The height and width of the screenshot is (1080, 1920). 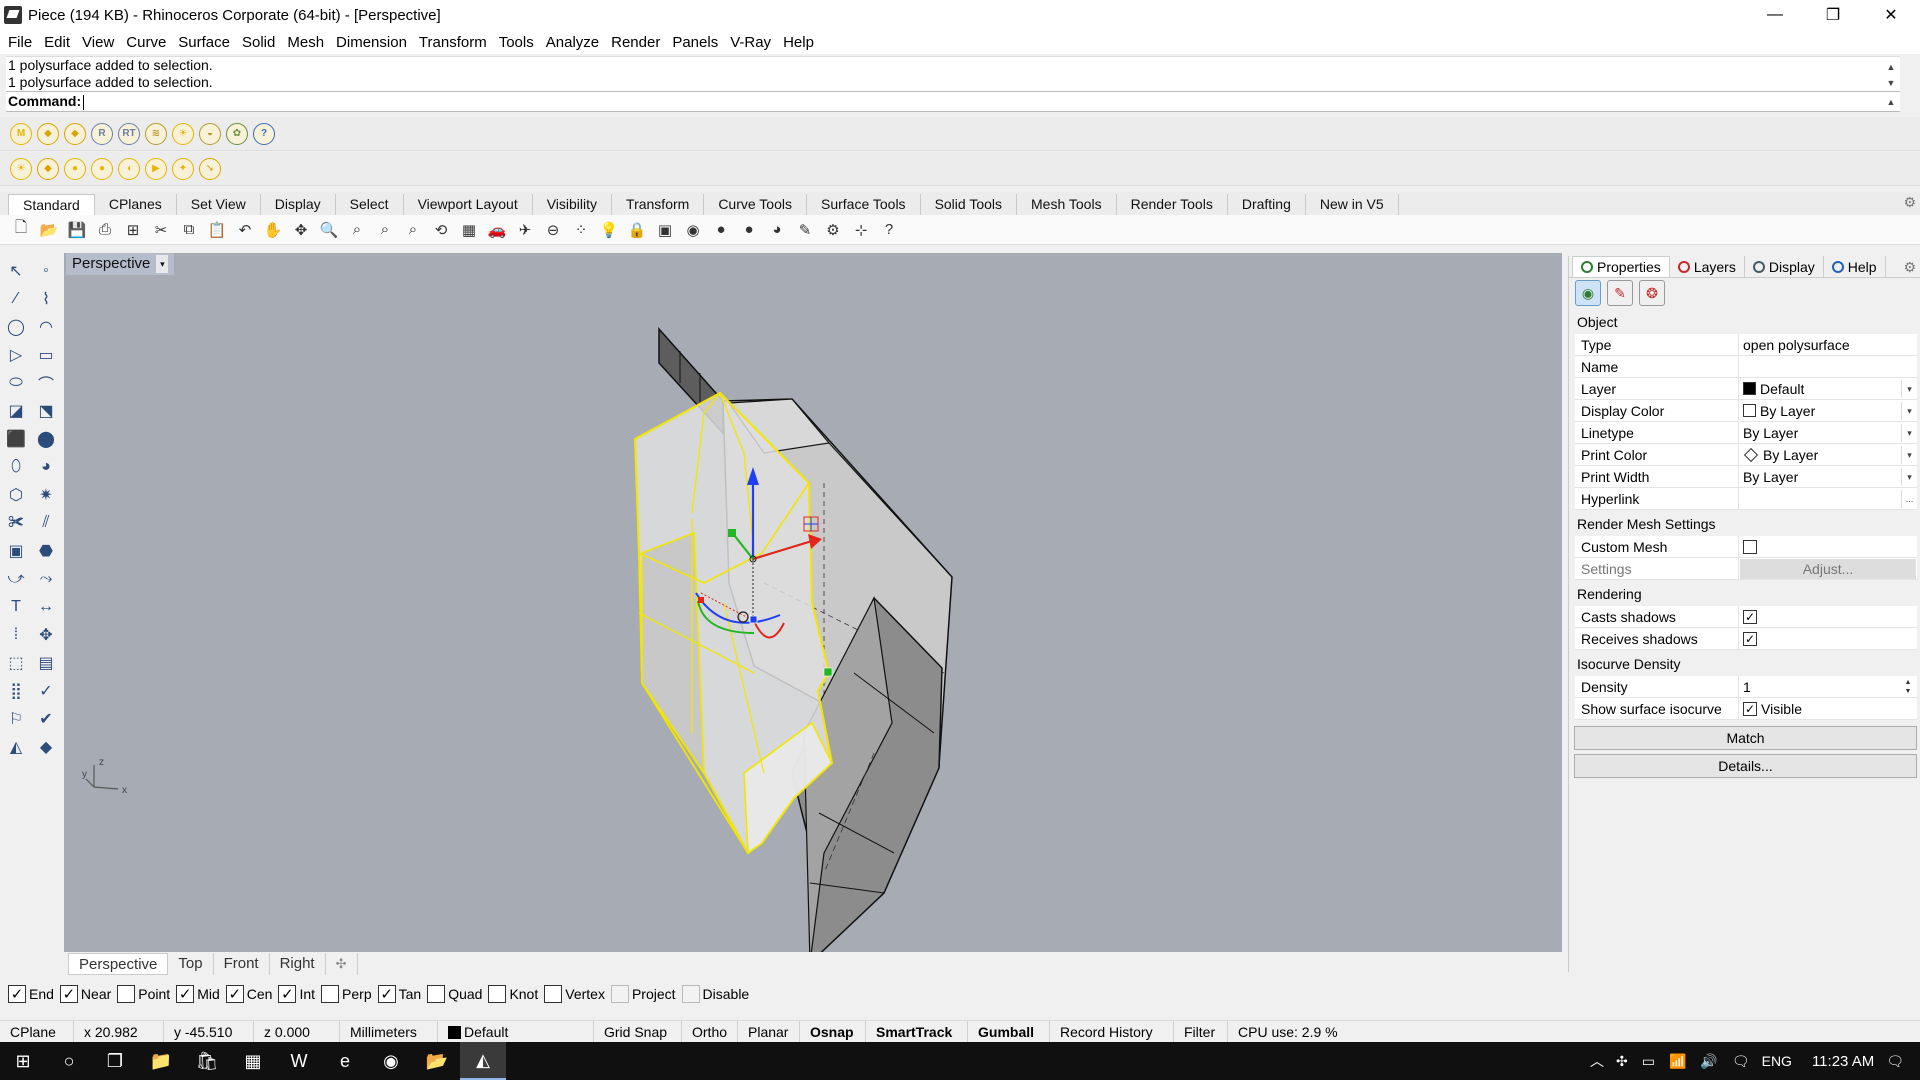 What do you see at coordinates (1708, 1061) in the screenshot?
I see `volume-icon: 🔊` at bounding box center [1708, 1061].